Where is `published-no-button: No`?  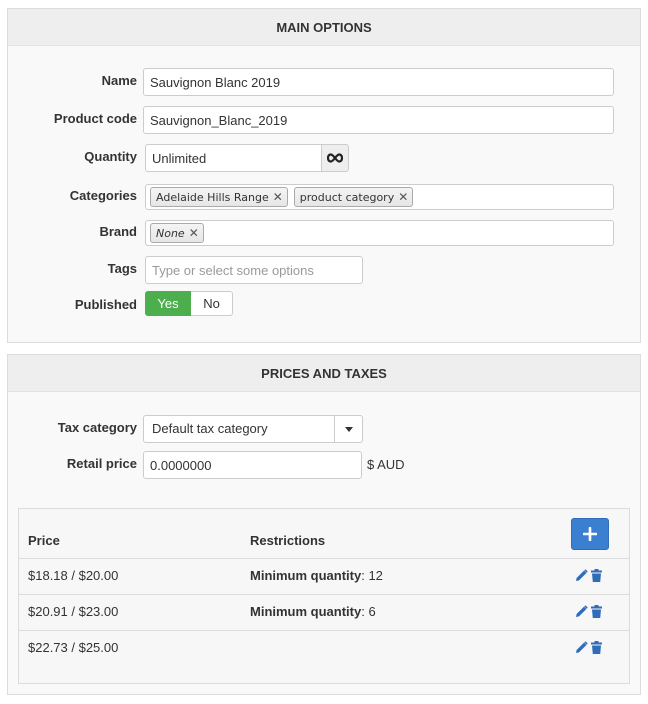 published-no-button: No is located at coordinates (212, 303).